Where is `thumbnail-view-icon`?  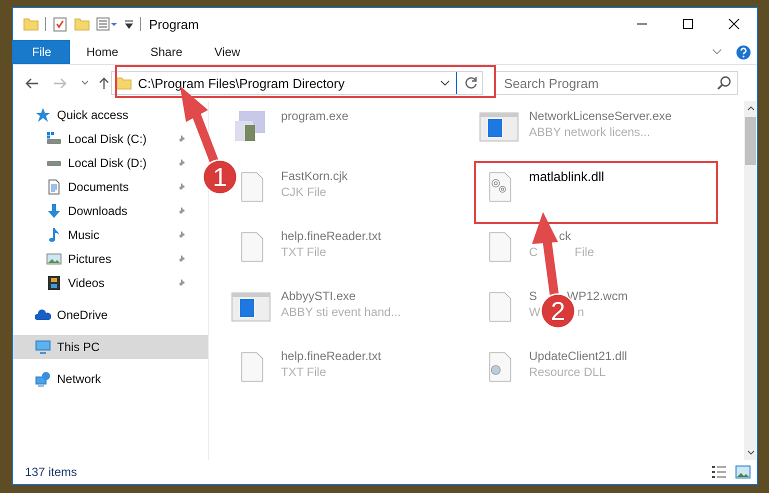 thumbnail-view-icon is located at coordinates (743, 472).